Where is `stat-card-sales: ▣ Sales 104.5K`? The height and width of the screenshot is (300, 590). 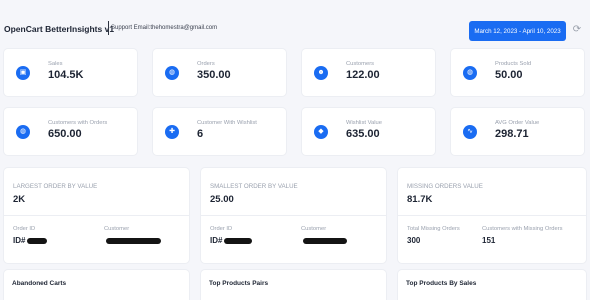 stat-card-sales: ▣ Sales 104.5K is located at coordinates (70, 72).